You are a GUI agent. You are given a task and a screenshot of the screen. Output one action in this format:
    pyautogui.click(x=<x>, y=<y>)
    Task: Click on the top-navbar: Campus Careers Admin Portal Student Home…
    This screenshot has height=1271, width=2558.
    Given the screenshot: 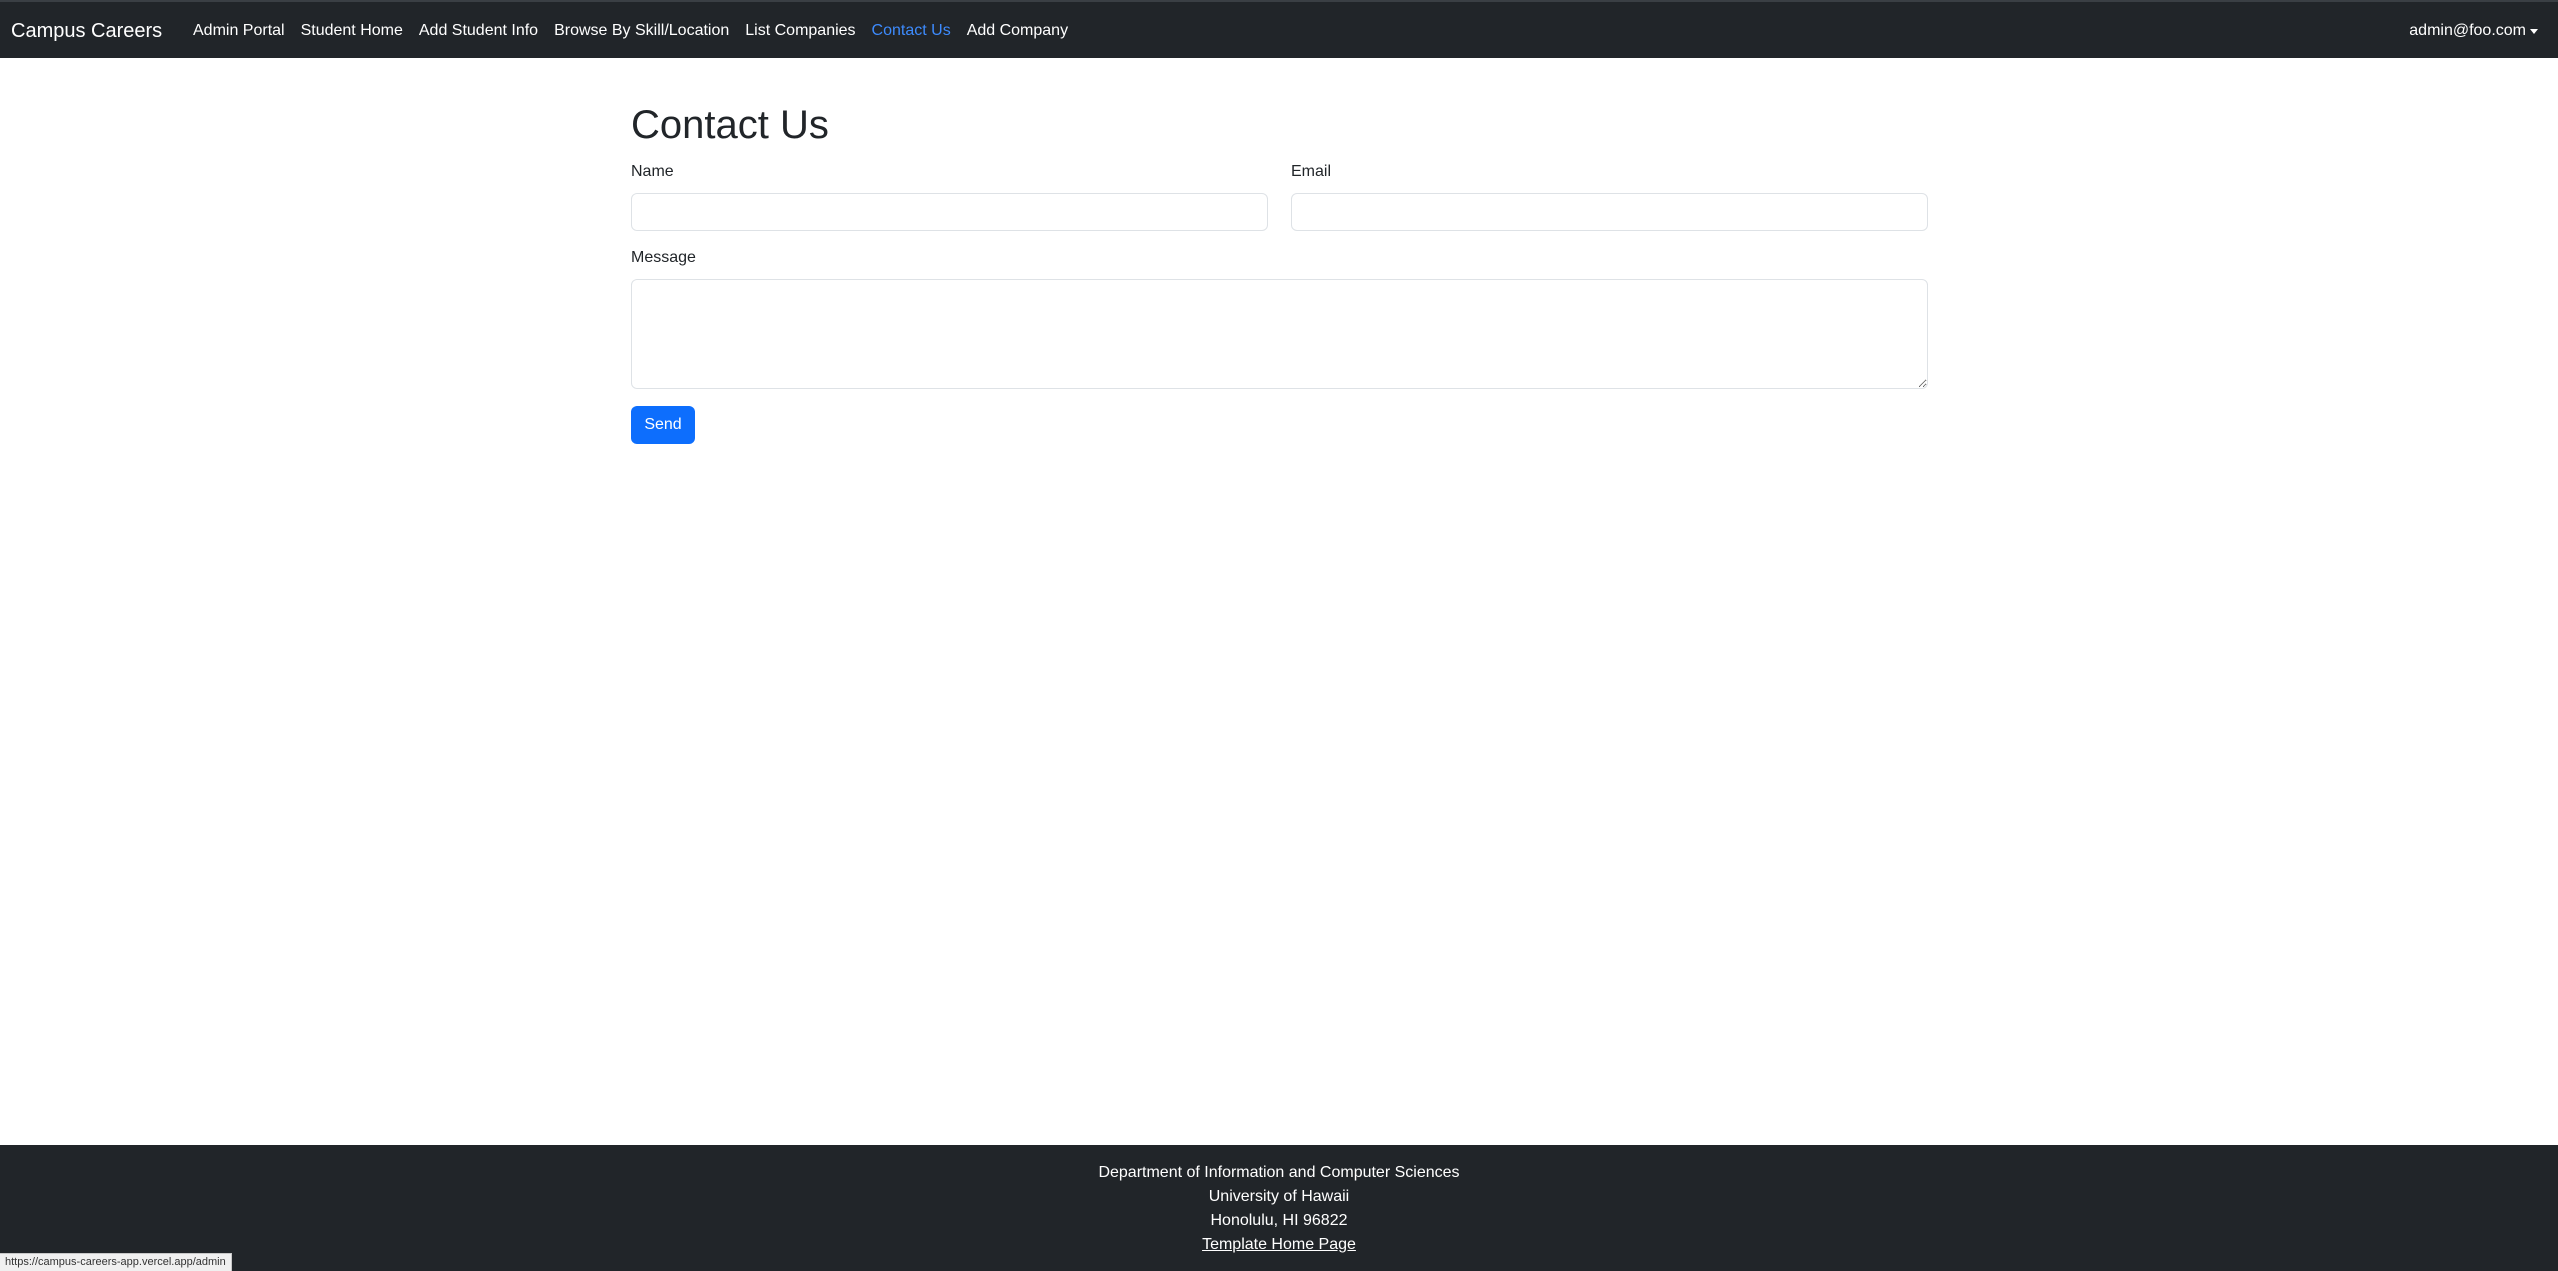 What is the action you would take?
    pyautogui.click(x=1279, y=29)
    